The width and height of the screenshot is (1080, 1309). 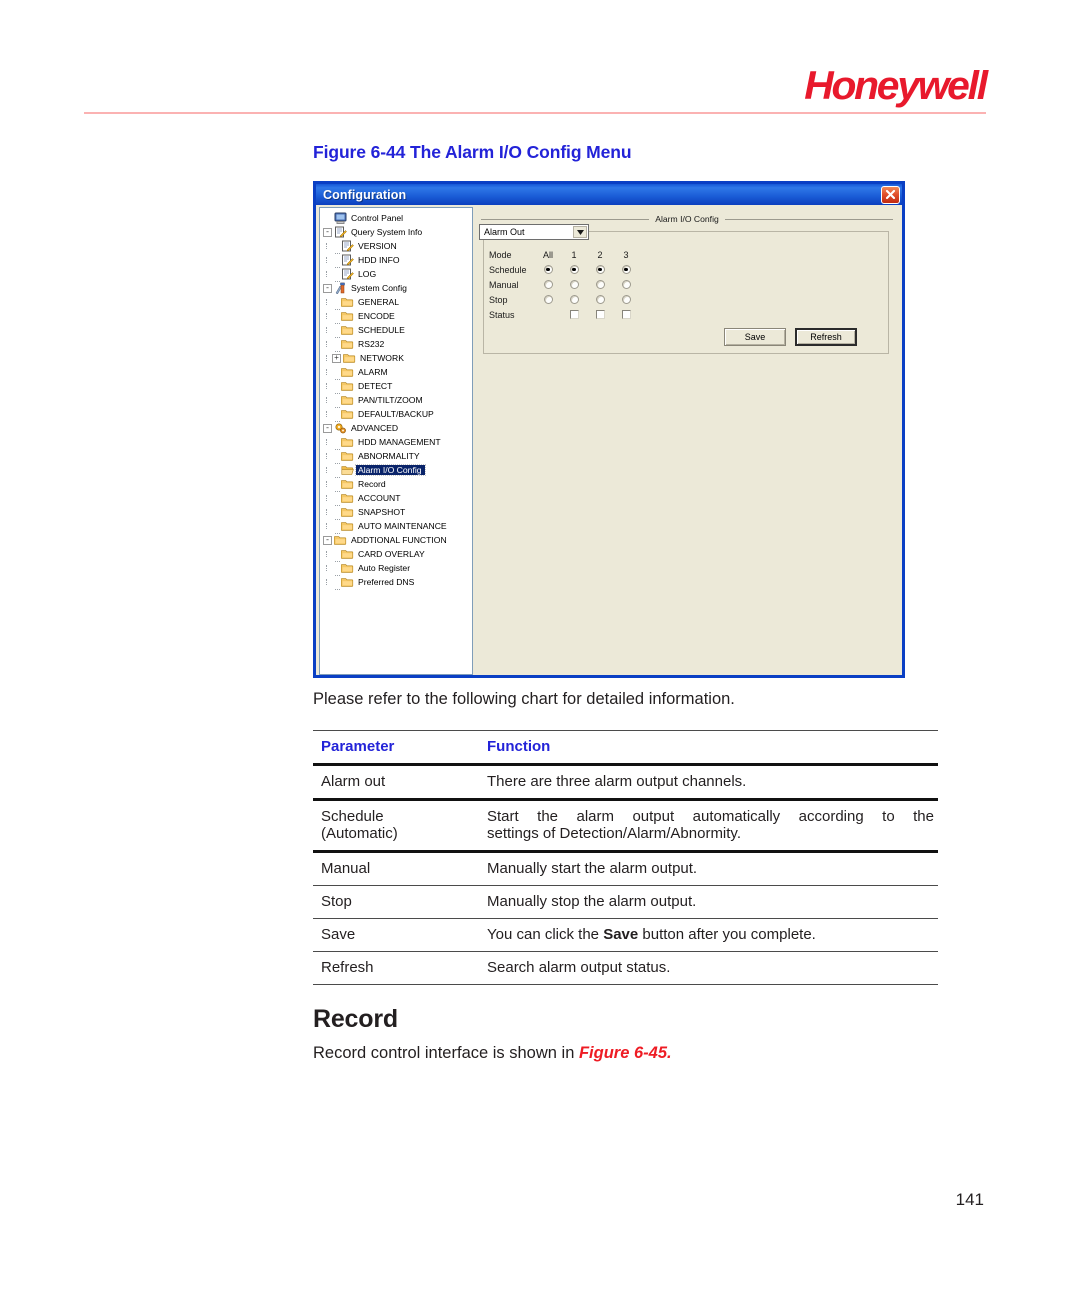 I want to click on tree-item-network: + NETWORK, so click(x=397, y=358).